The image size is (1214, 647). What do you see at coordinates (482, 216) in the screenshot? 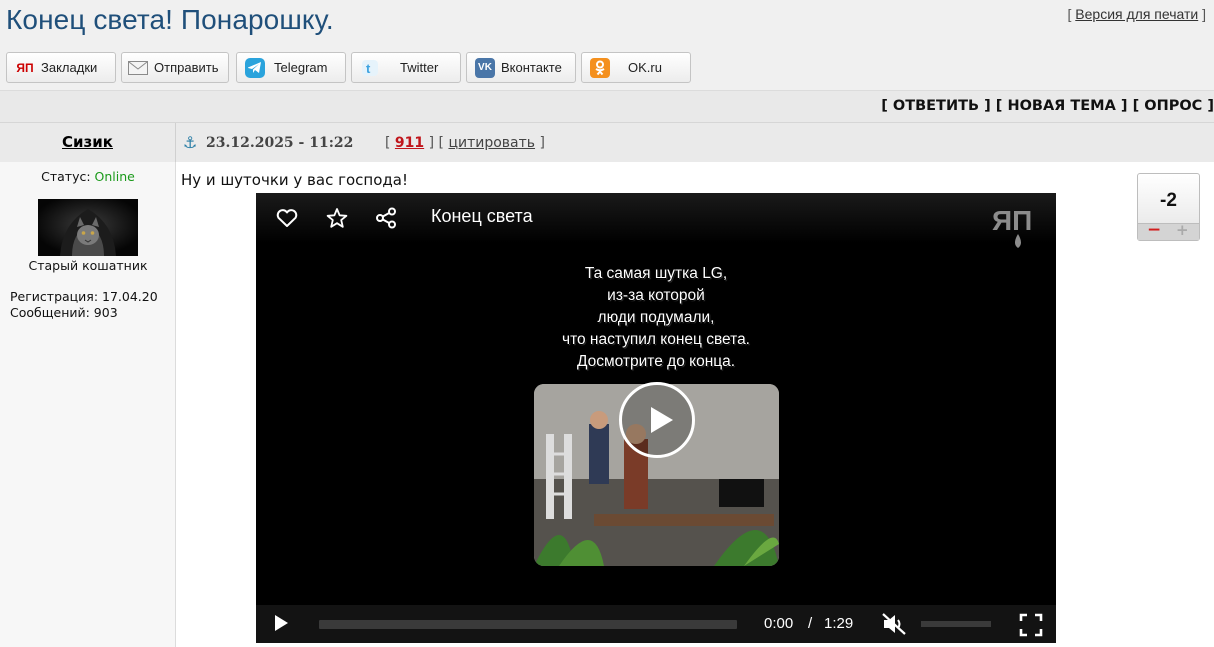
I see `video-title: Конец света` at bounding box center [482, 216].